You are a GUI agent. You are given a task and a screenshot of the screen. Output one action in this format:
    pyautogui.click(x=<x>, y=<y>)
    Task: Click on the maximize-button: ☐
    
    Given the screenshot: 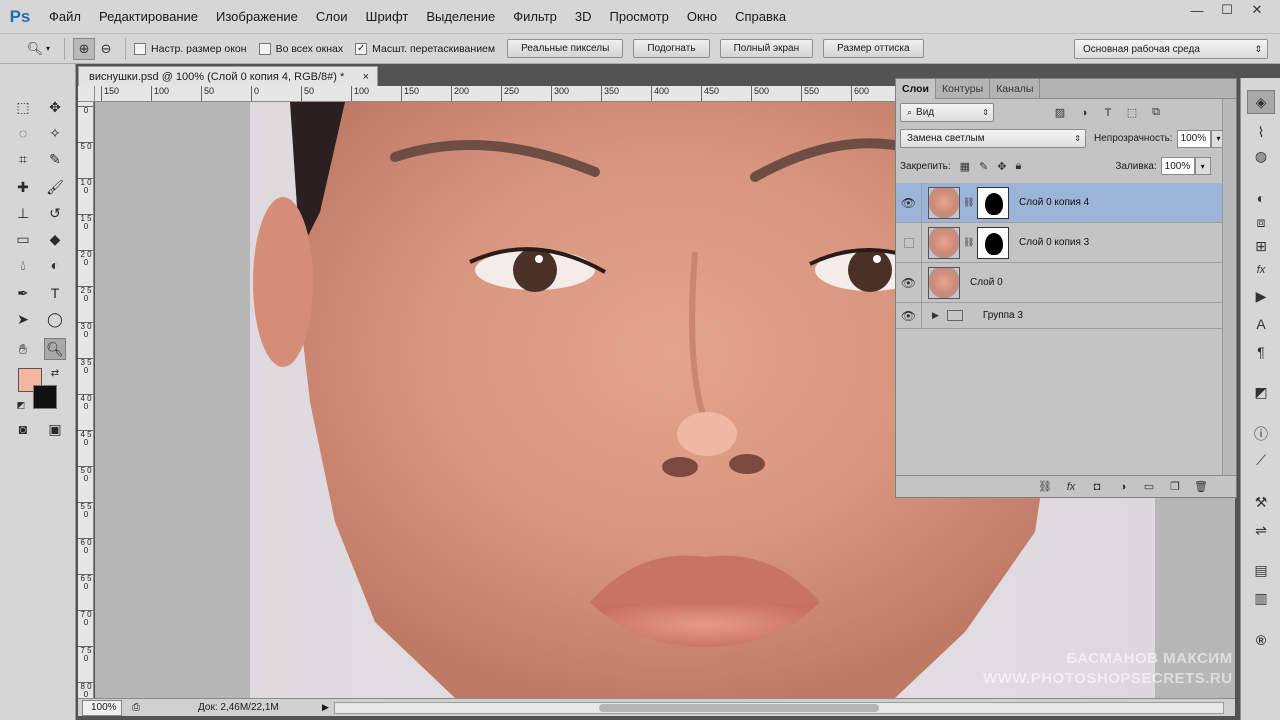 What is the action you would take?
    pyautogui.click(x=1227, y=10)
    